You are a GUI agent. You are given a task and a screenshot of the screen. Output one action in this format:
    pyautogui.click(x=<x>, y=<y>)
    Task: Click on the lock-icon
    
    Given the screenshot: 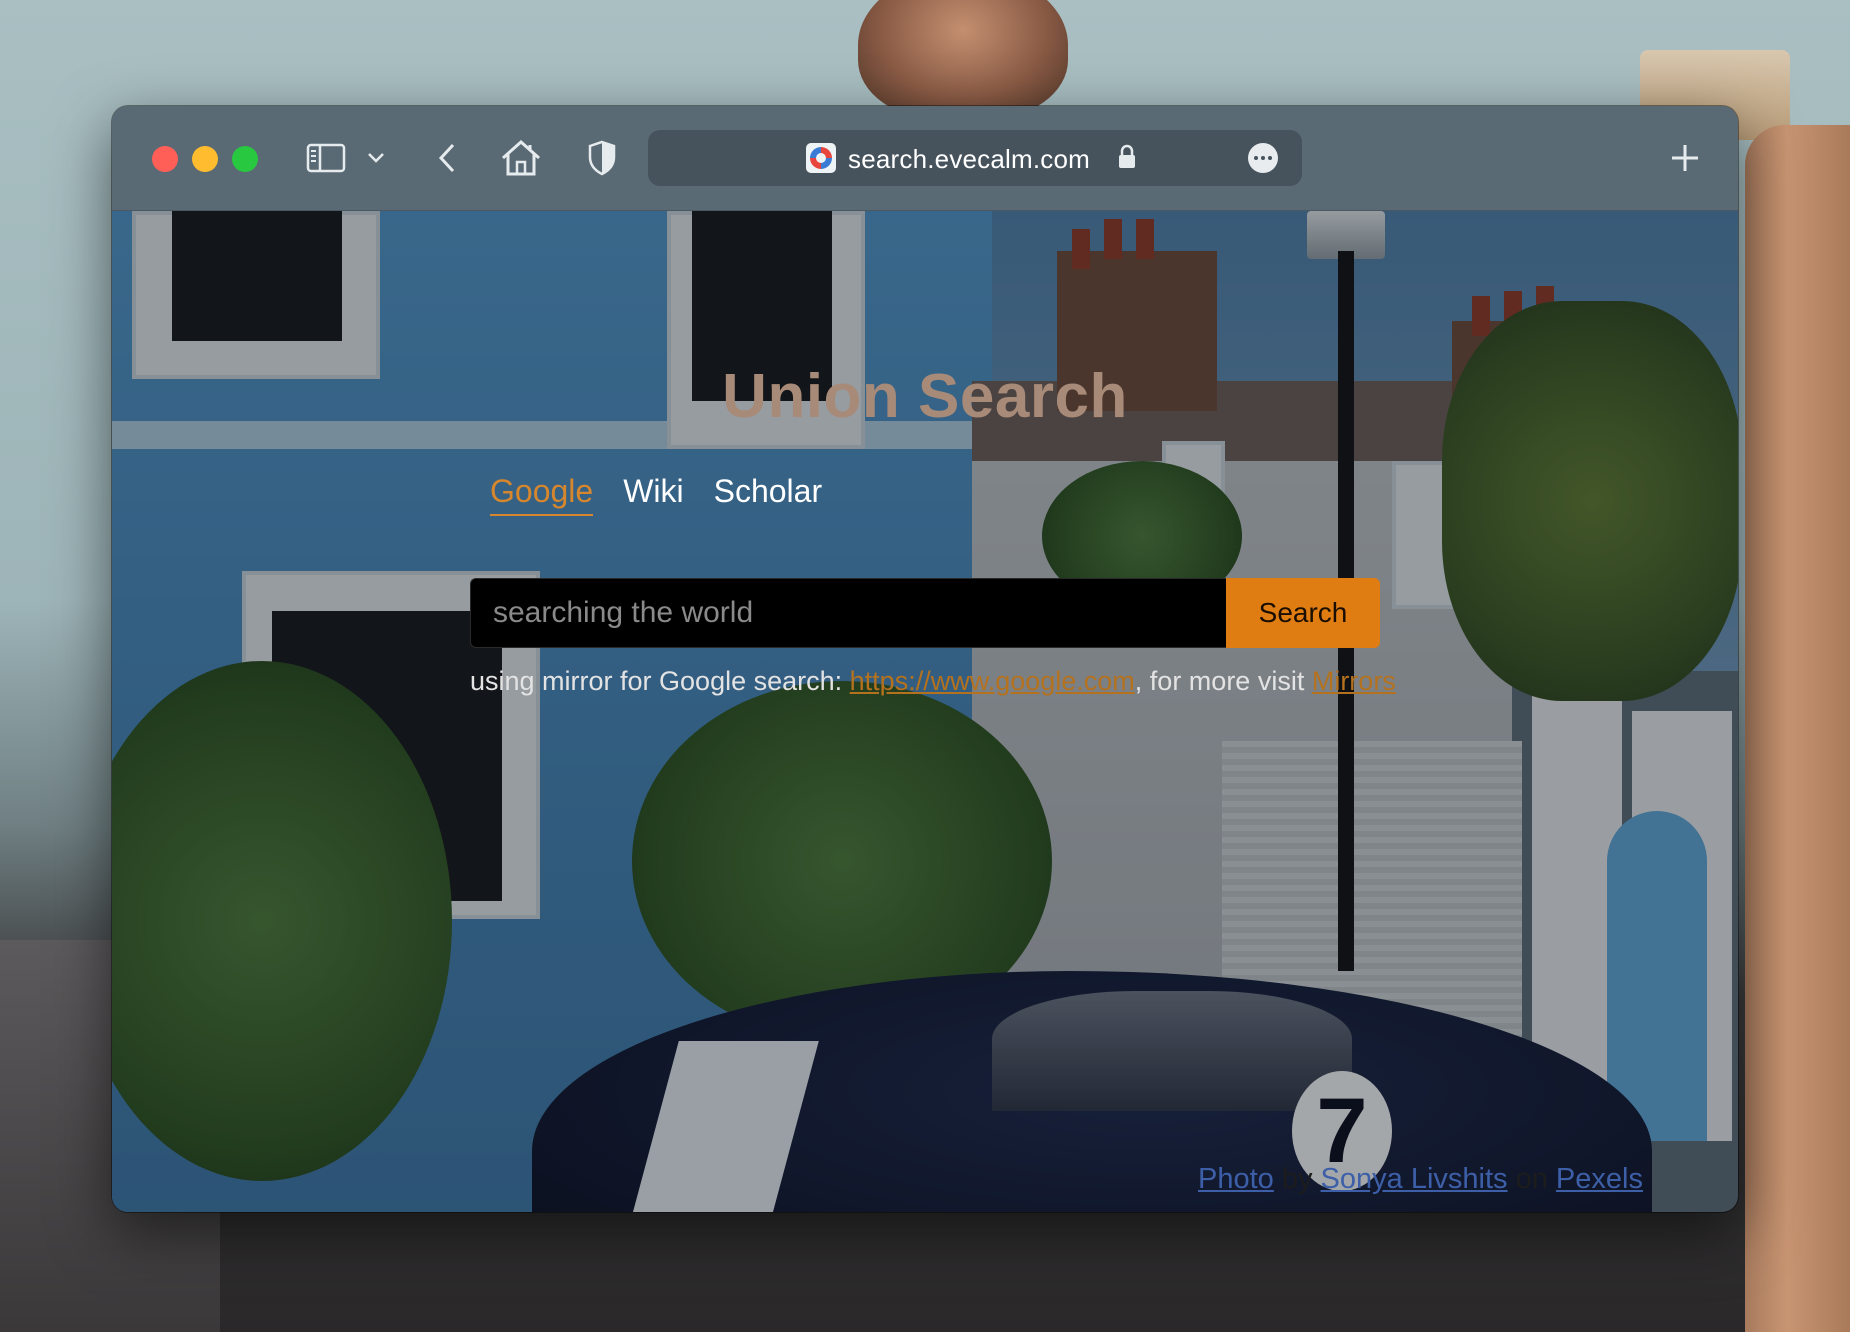 What is the action you would take?
    pyautogui.click(x=1127, y=159)
    